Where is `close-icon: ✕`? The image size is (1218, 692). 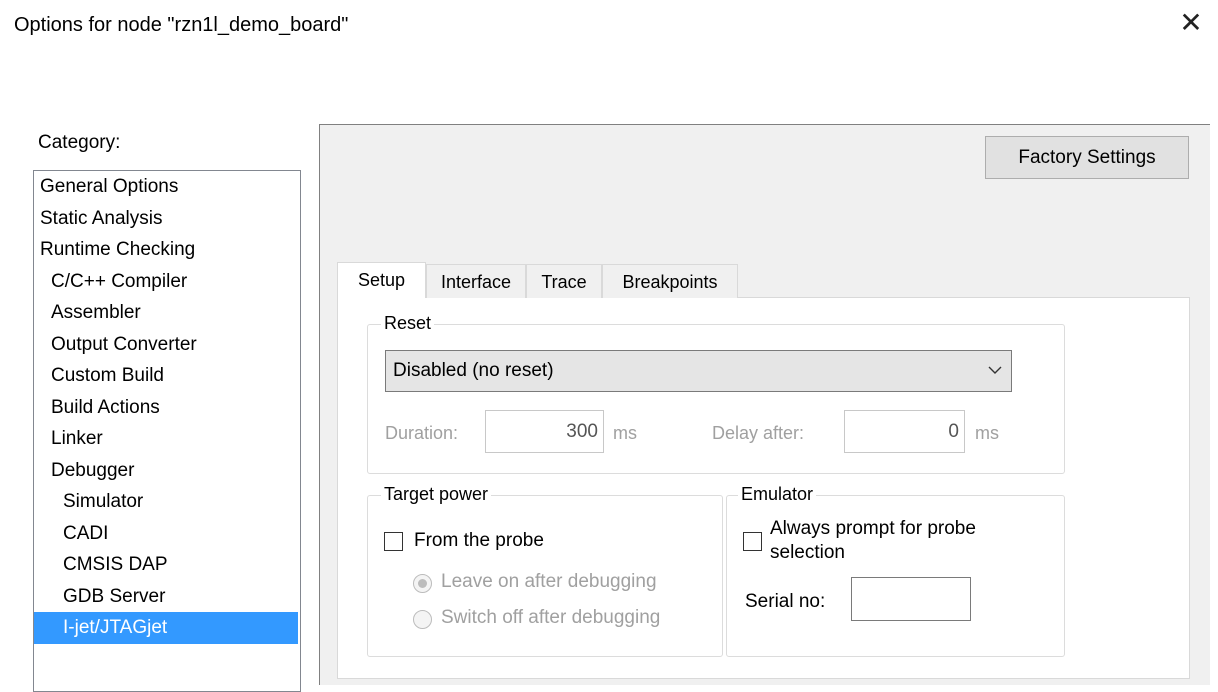 close-icon: ✕ is located at coordinates (1191, 23).